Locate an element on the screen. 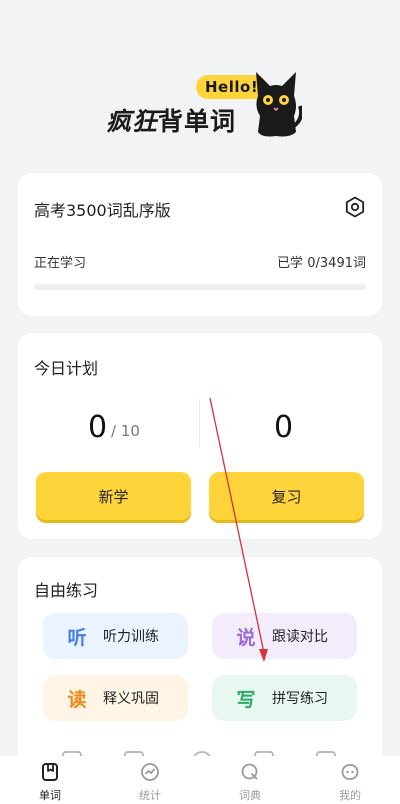 This screenshot has height=804, width=400. new-count: 0 is located at coordinates (98, 427).